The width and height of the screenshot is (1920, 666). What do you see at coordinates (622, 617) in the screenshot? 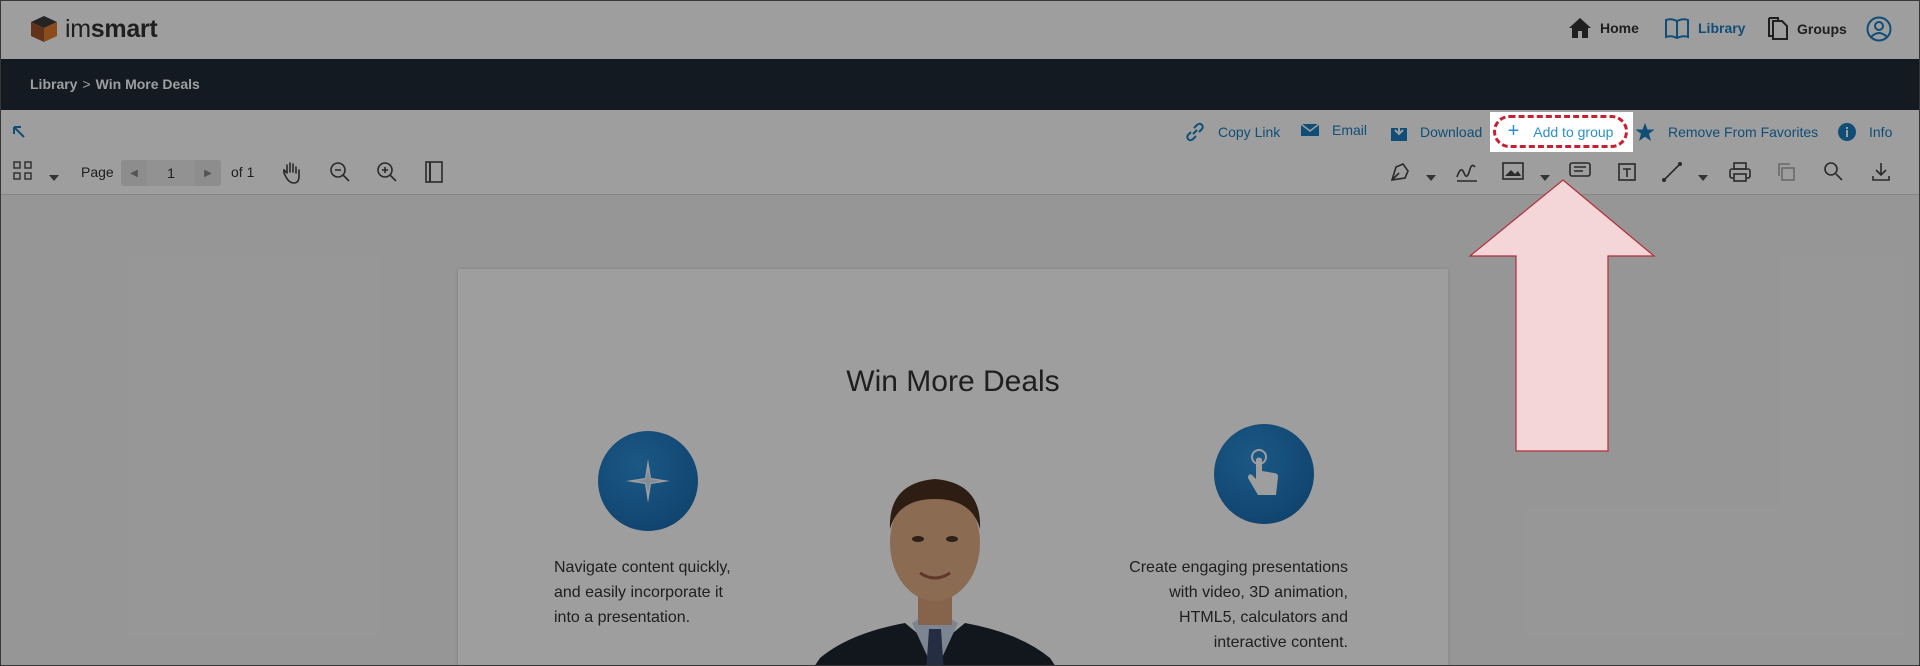
I see `feature-navigate-line: into a presentation.` at bounding box center [622, 617].